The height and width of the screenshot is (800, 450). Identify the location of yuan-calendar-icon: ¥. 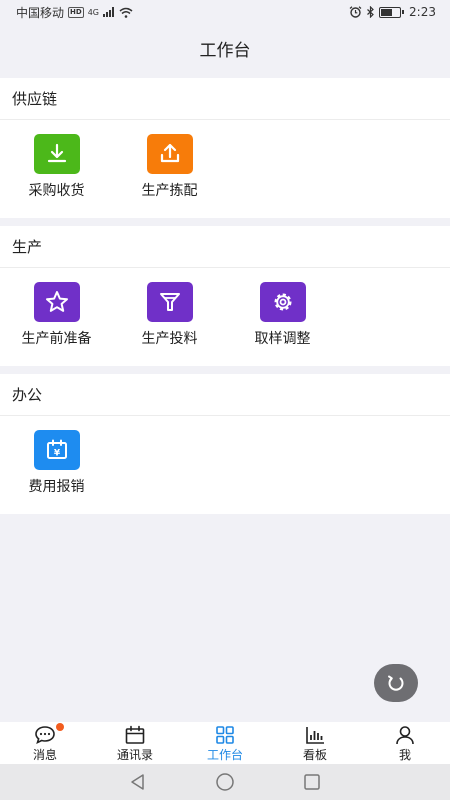
(56, 450).